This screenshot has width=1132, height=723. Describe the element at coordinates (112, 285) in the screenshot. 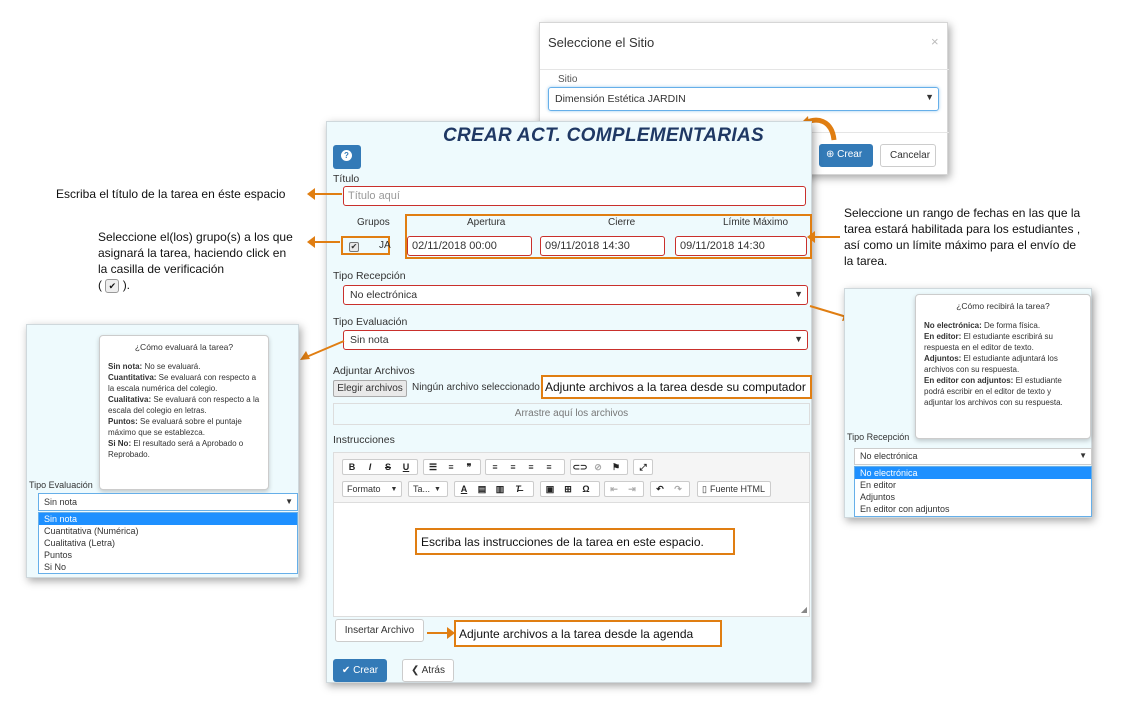

I see `checkbox-icon: ✔` at that location.